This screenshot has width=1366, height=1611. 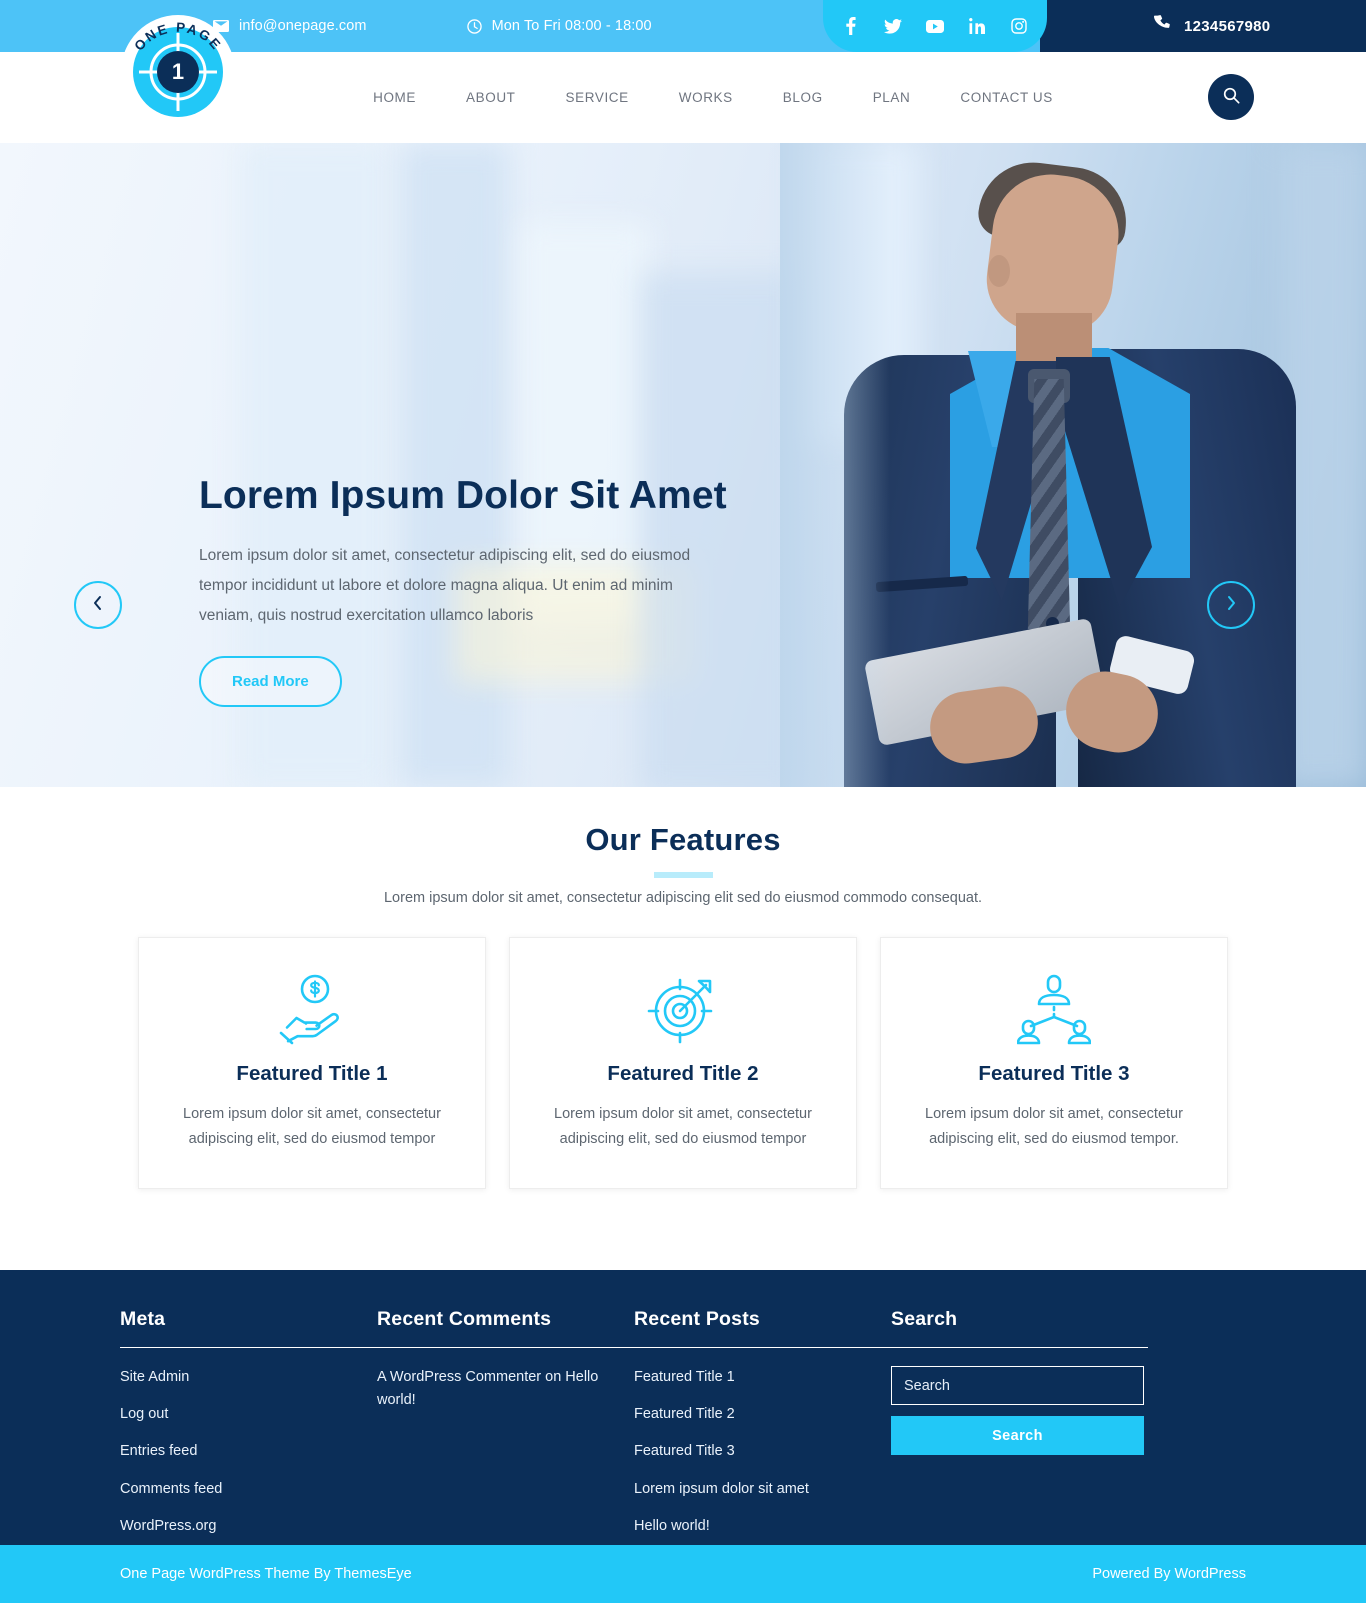 I want to click on header-search-button, so click(x=1231, y=97).